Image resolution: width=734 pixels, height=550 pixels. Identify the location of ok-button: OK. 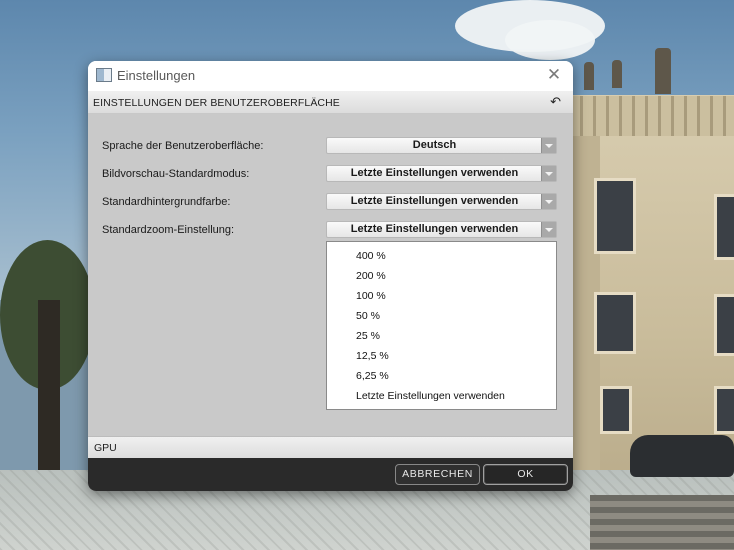
(525, 474).